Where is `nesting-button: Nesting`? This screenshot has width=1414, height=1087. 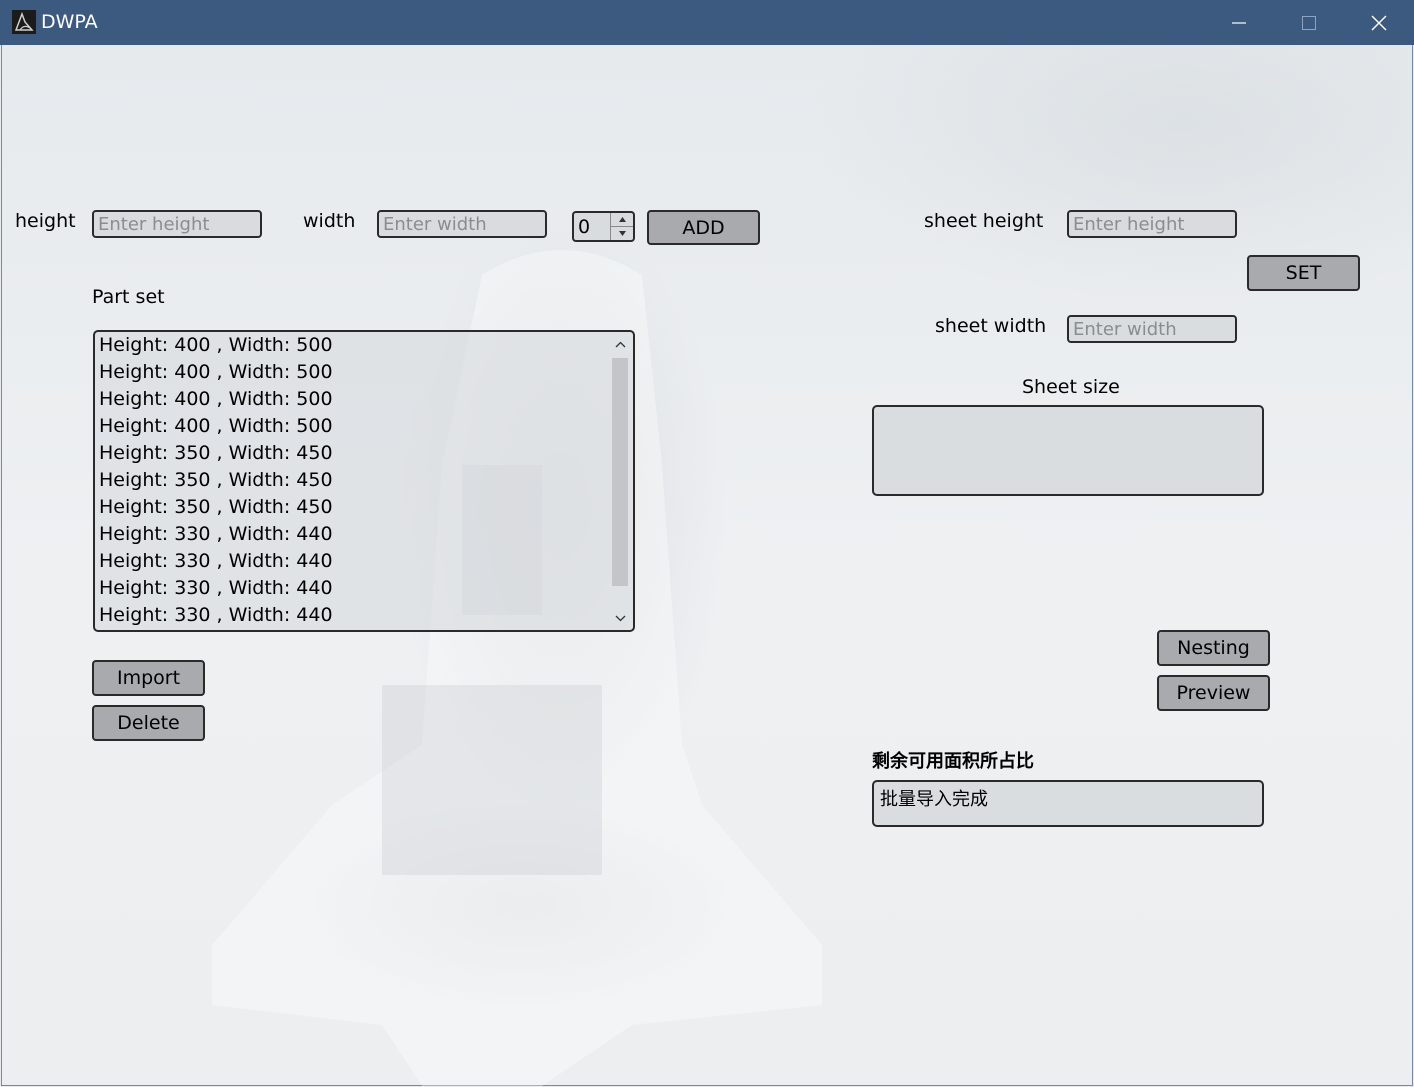
nesting-button: Nesting is located at coordinates (1213, 648).